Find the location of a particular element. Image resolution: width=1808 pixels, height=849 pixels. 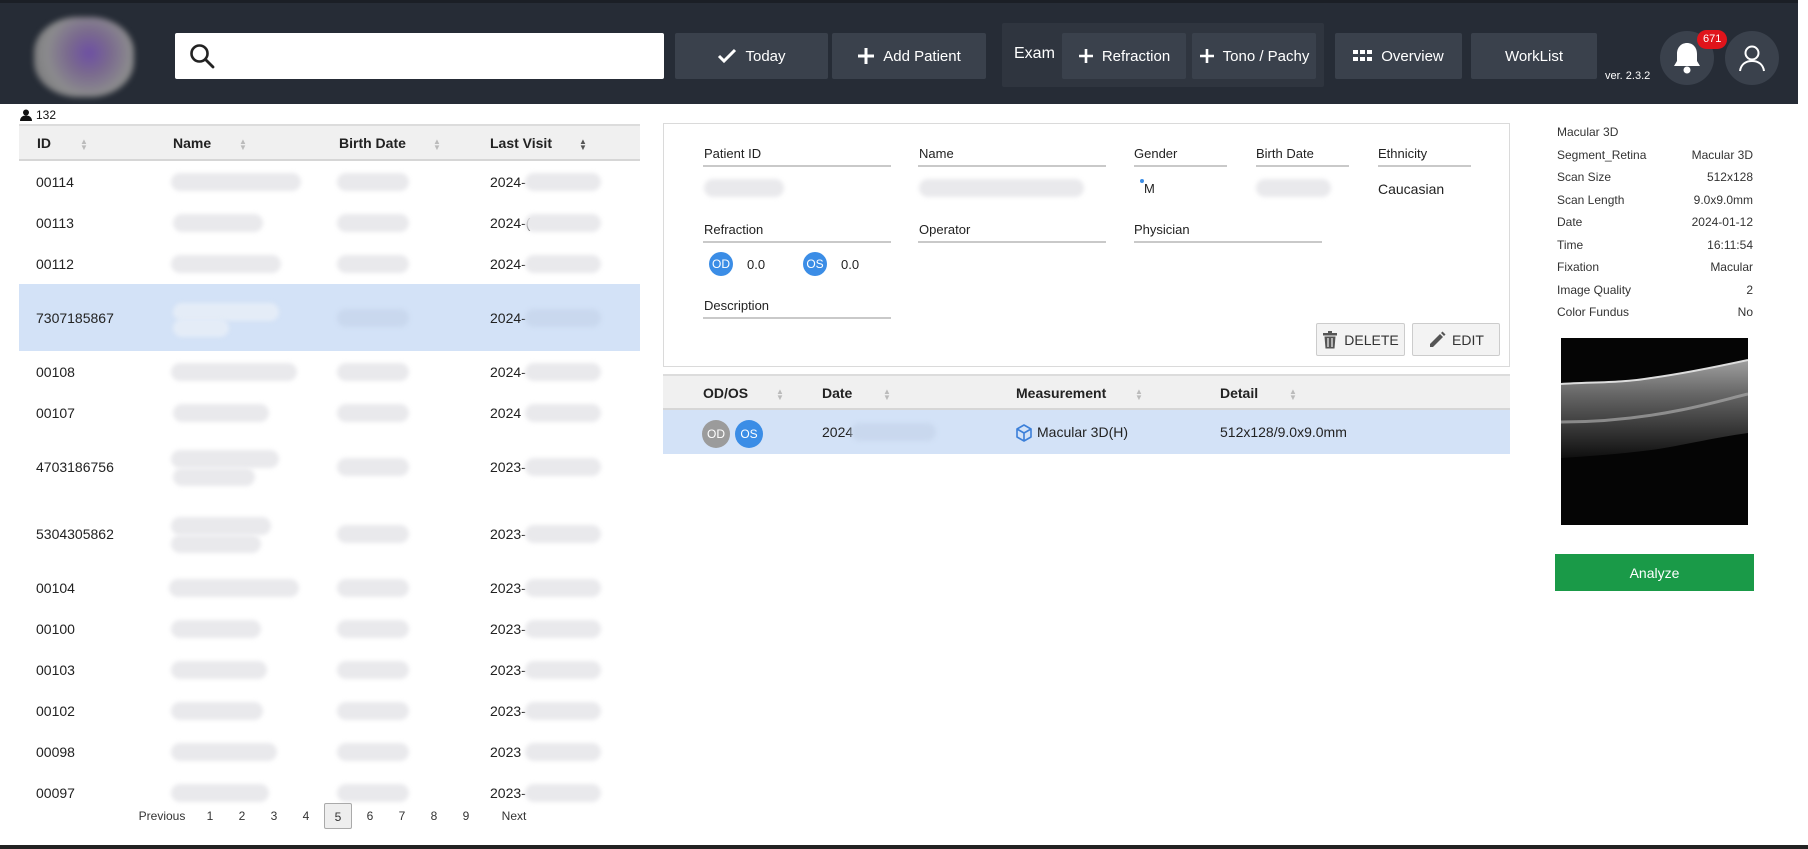

page-next: Next is located at coordinates (514, 816).